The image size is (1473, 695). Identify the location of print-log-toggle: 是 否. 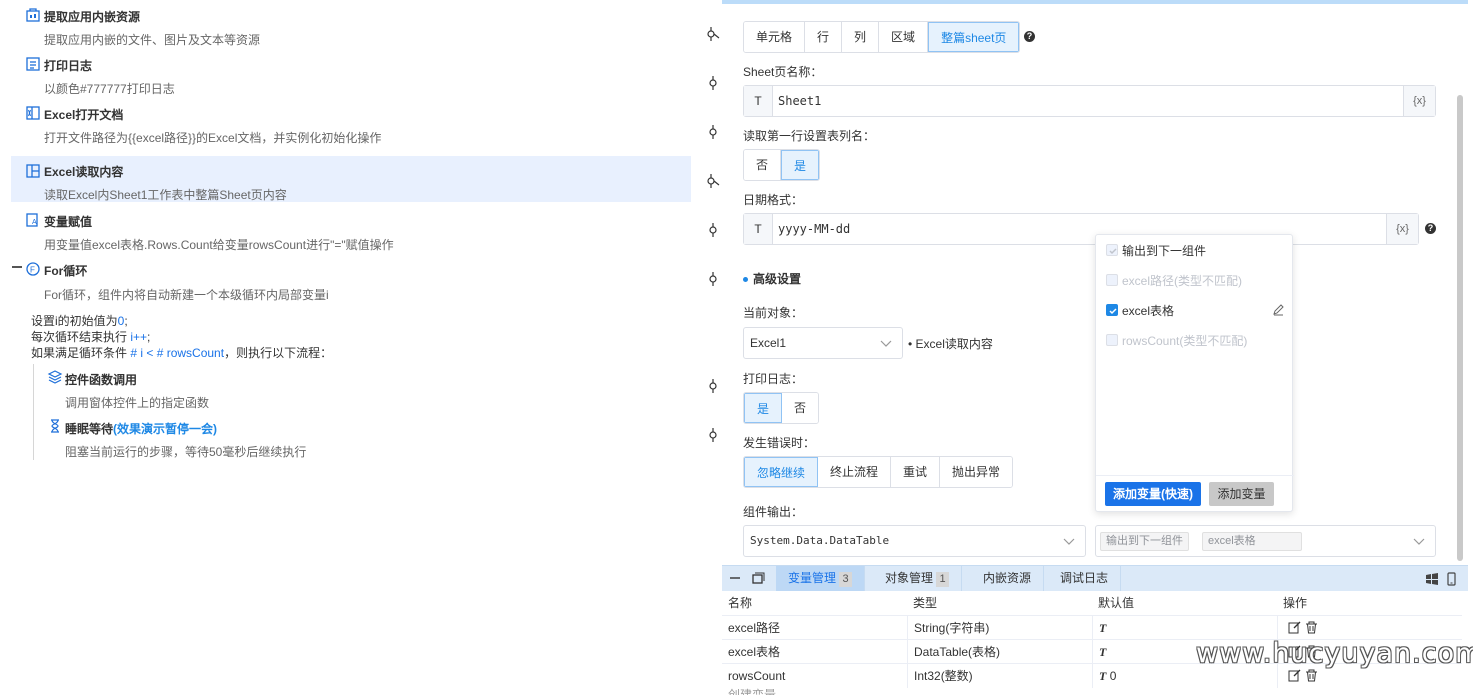
(781, 408).